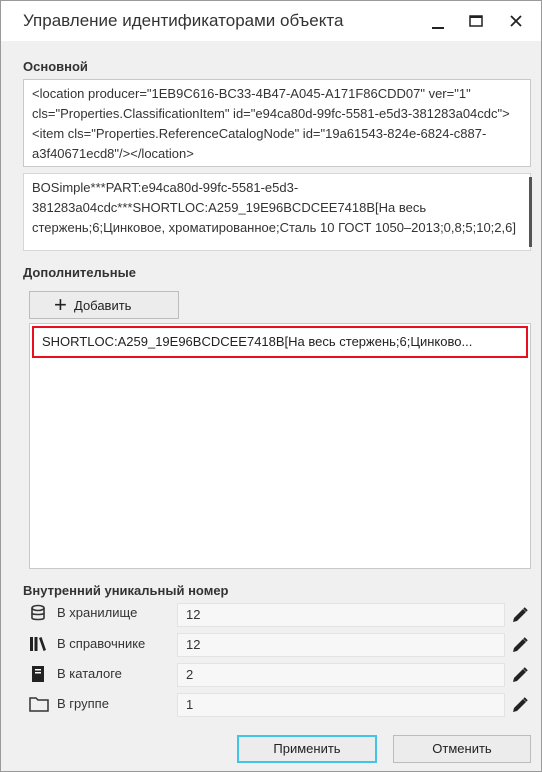 This screenshot has width=542, height=772. I want to click on title-bar: Управление идентификаторами объекта, so click(271, 21).